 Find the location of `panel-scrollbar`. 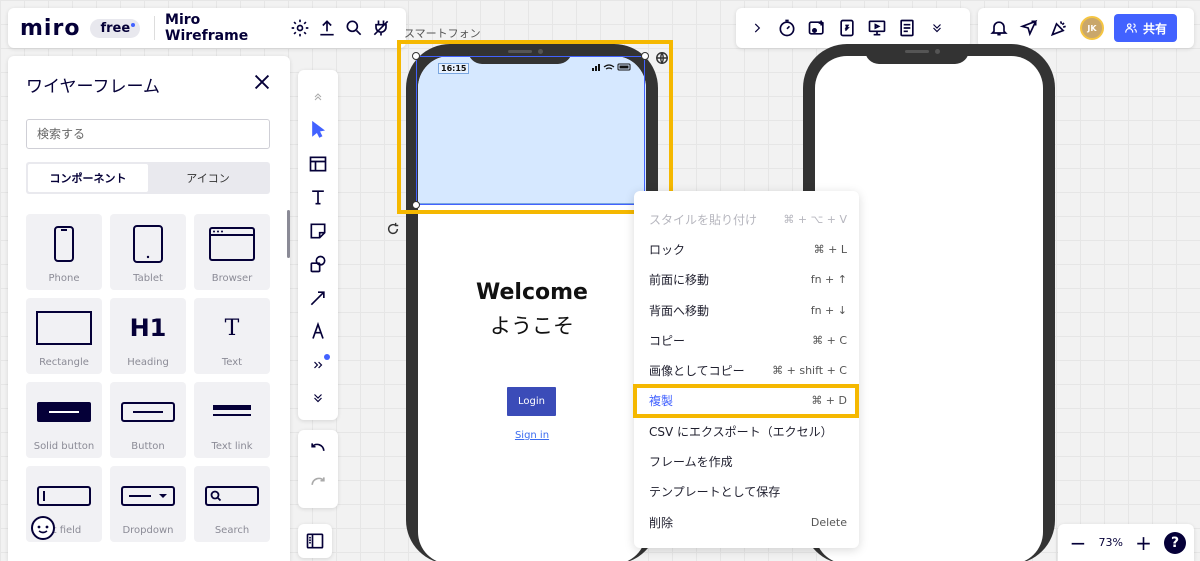

panel-scrollbar is located at coordinates (288, 234).